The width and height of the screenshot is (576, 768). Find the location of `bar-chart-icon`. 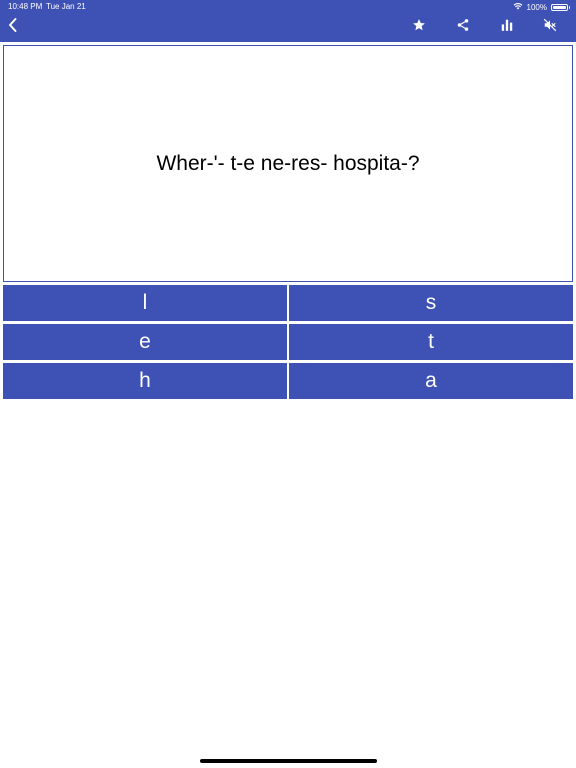

bar-chart-icon is located at coordinates (507, 27).